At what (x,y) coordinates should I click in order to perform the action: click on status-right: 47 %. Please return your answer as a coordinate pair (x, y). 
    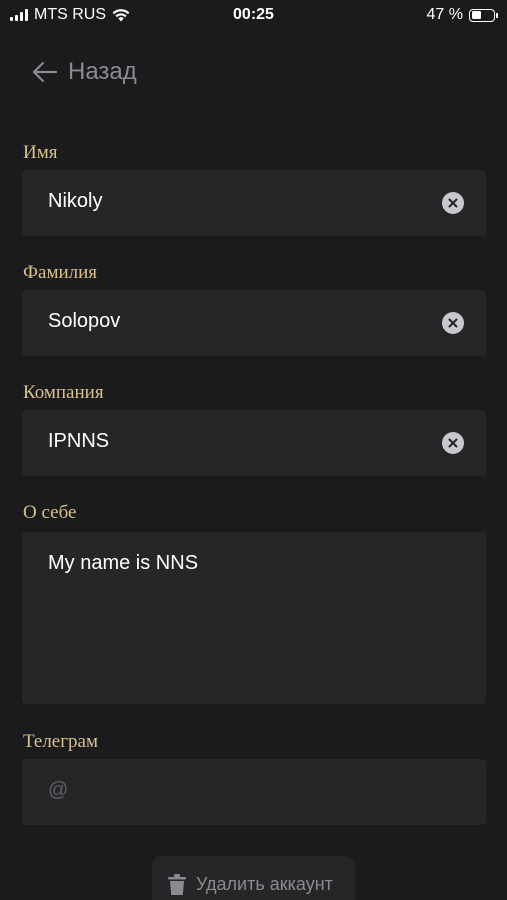
    Looking at the image, I should click on (462, 15).